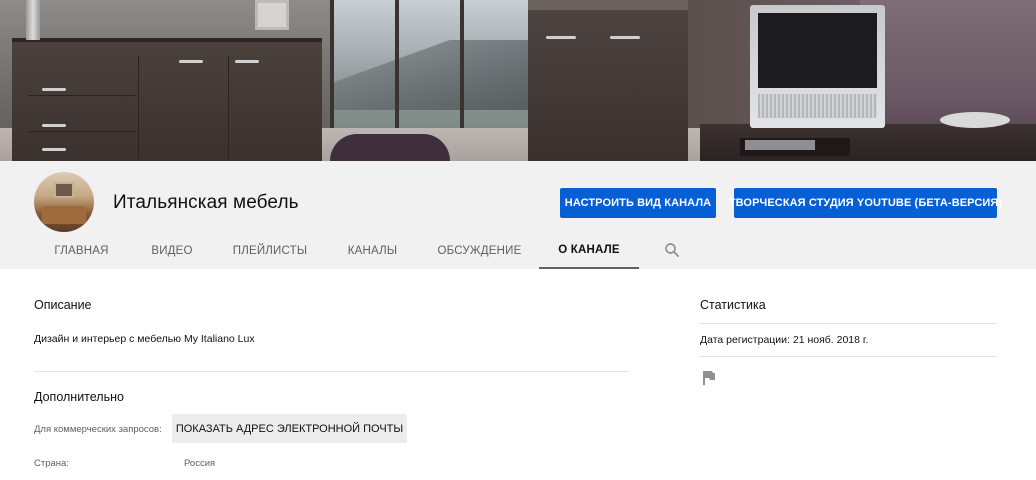  What do you see at coordinates (64, 202) in the screenshot?
I see `channel-avatar` at bounding box center [64, 202].